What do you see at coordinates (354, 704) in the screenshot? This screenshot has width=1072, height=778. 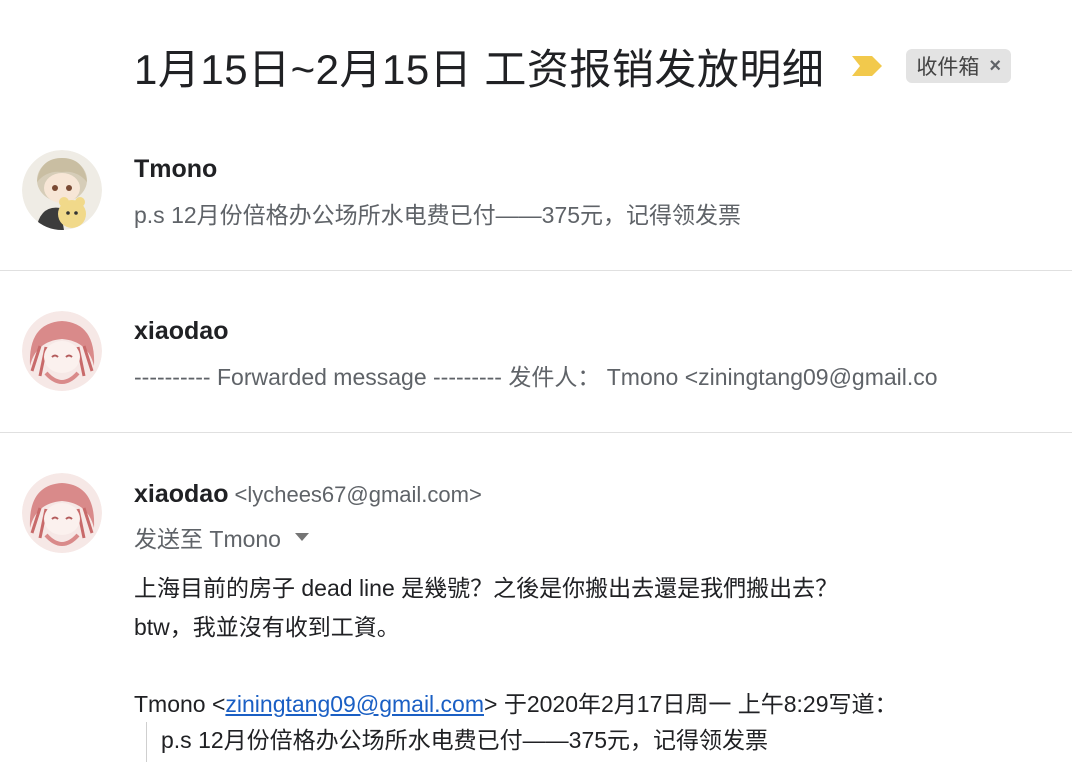 I see `quote-email-link: ziningtang09@gmail.com` at bounding box center [354, 704].